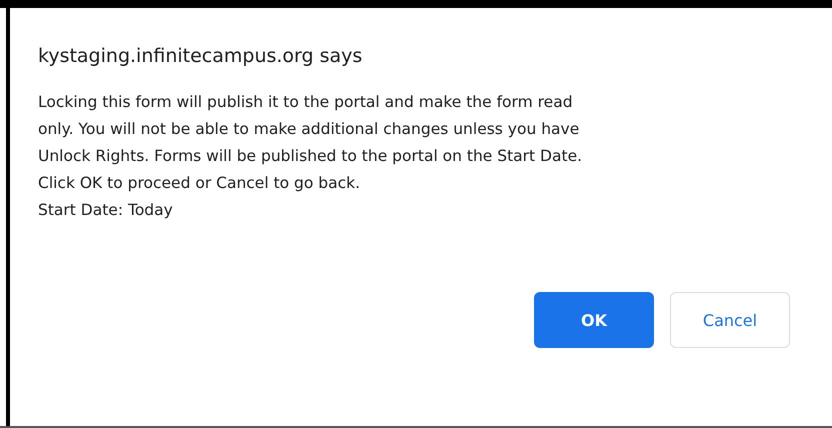 This screenshot has width=832, height=428. What do you see at coordinates (106, 210) in the screenshot?
I see `message-text: Start Date: Today` at bounding box center [106, 210].